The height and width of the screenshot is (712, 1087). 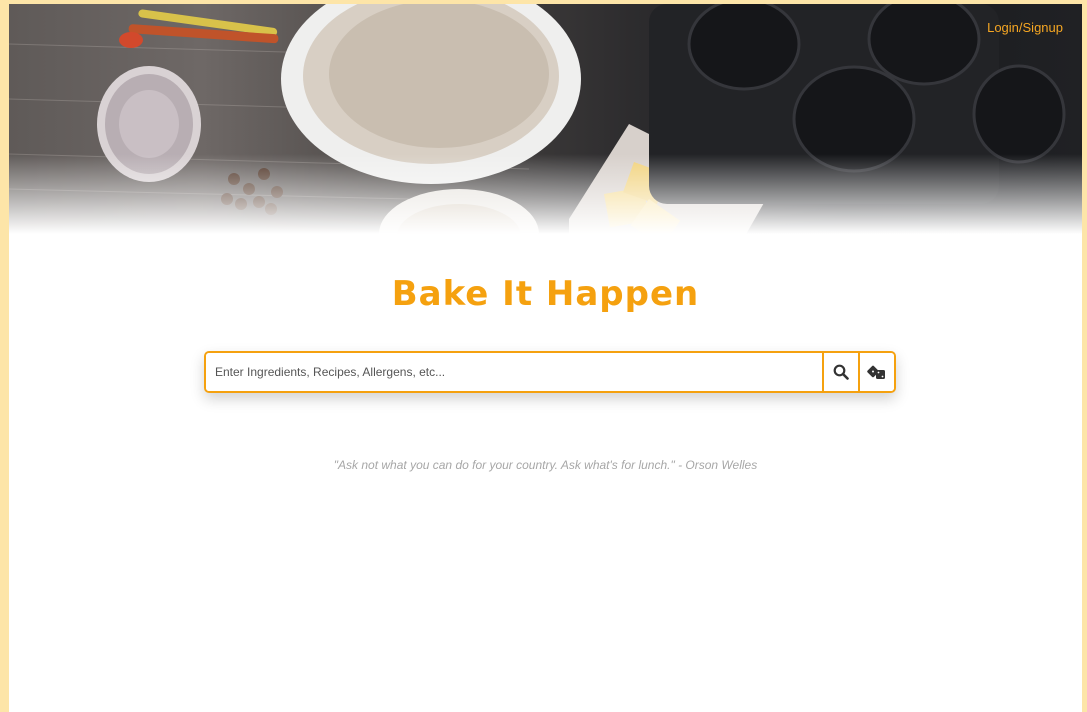 I want to click on hero-fade, so click(x=545, y=204).